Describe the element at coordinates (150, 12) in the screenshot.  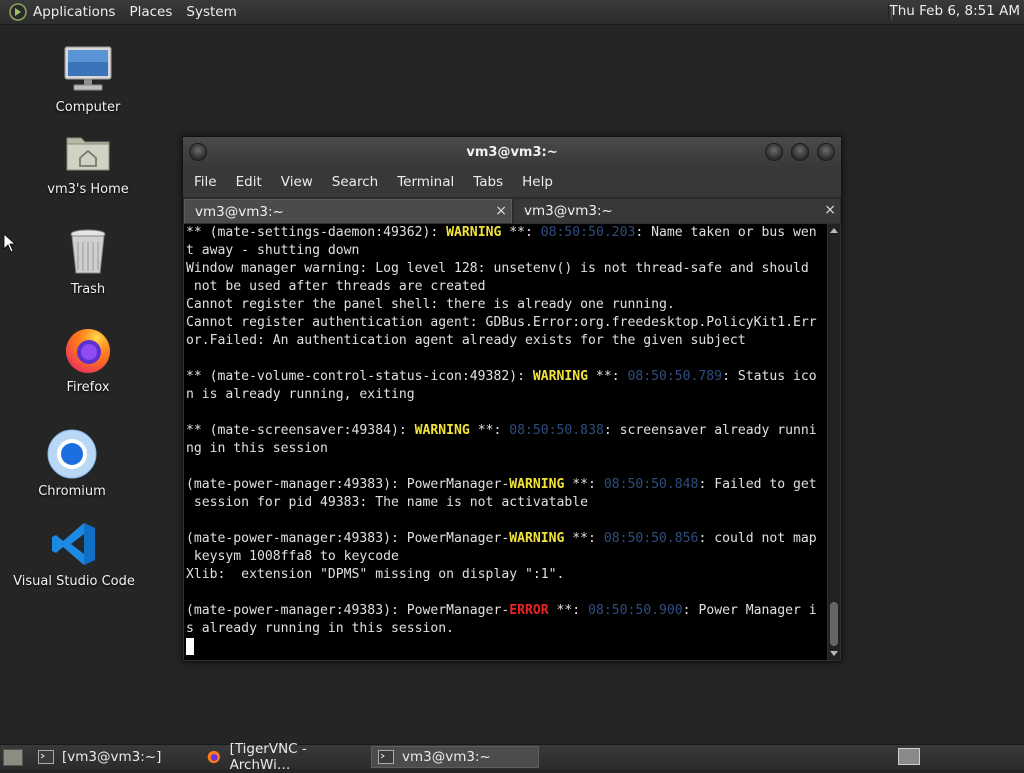
I see `places-menu: Places` at that location.